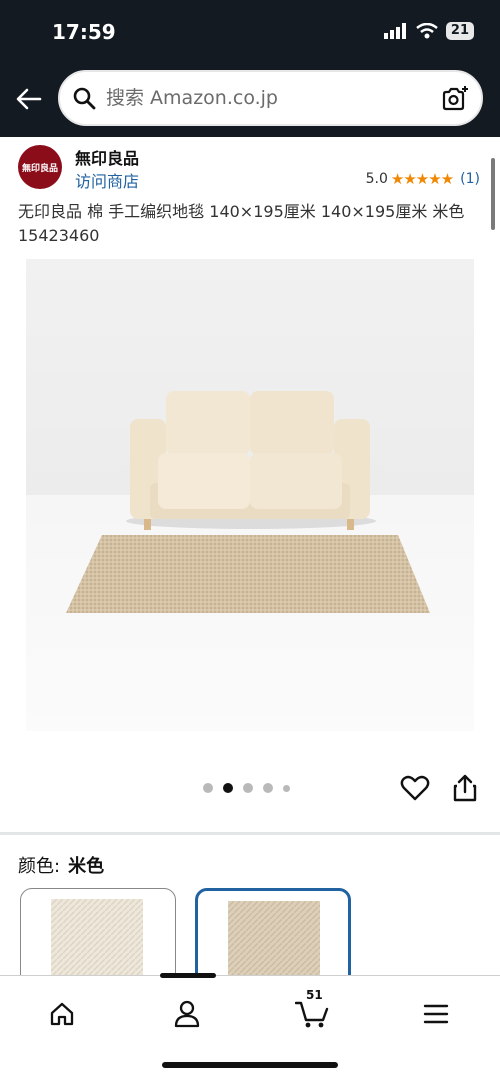  I want to click on cart-count-badge: 51, so click(314, 995).